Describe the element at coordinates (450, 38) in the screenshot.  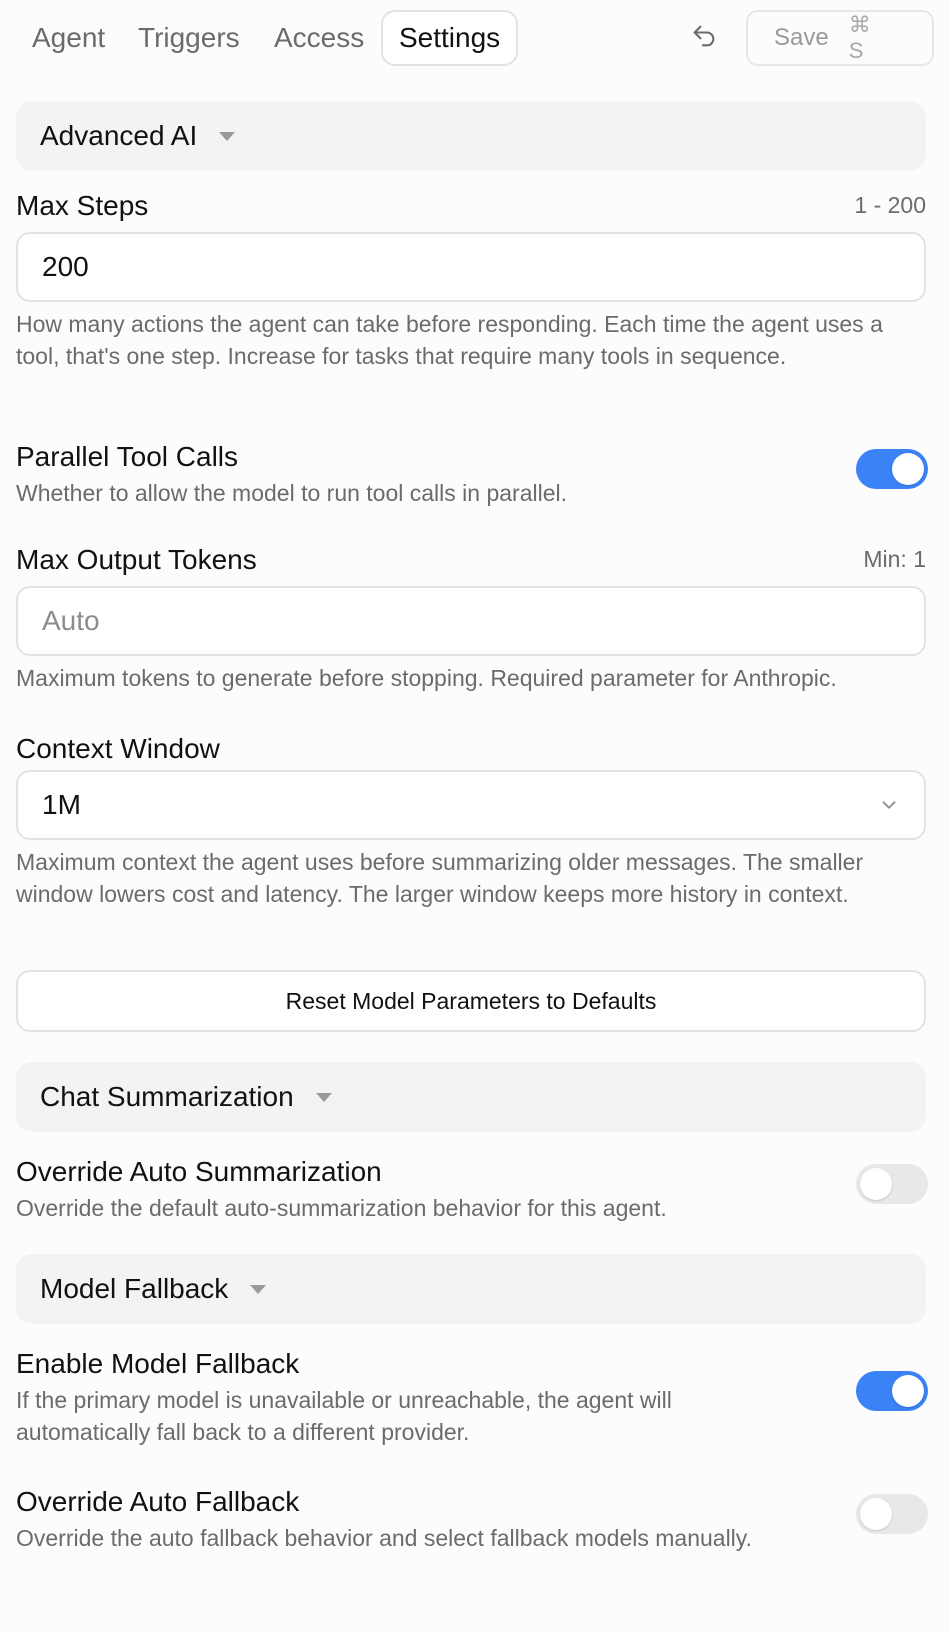
I see `tab-settings: Settings` at that location.